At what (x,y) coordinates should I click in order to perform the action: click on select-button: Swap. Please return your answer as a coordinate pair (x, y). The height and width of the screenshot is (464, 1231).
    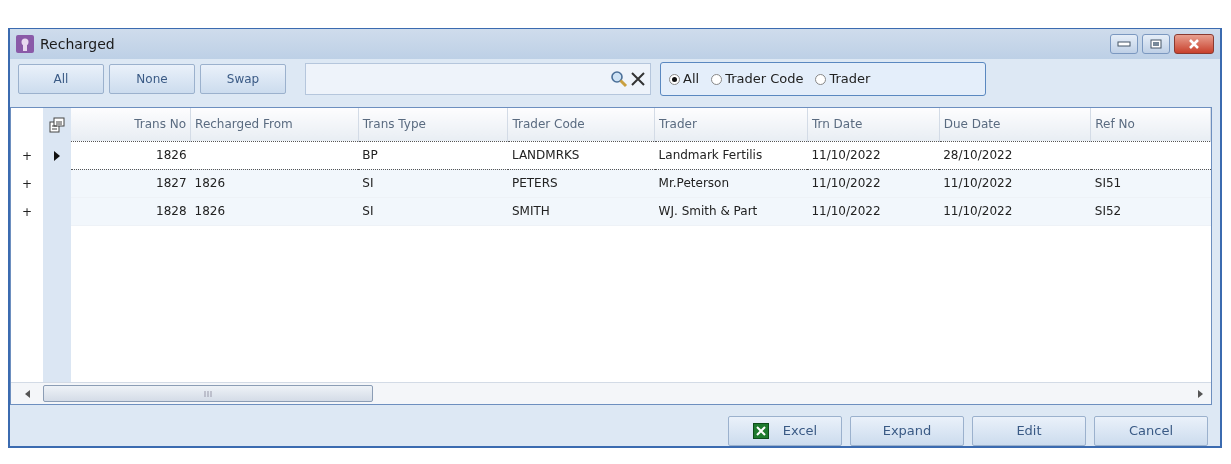
    Looking at the image, I should click on (243, 79).